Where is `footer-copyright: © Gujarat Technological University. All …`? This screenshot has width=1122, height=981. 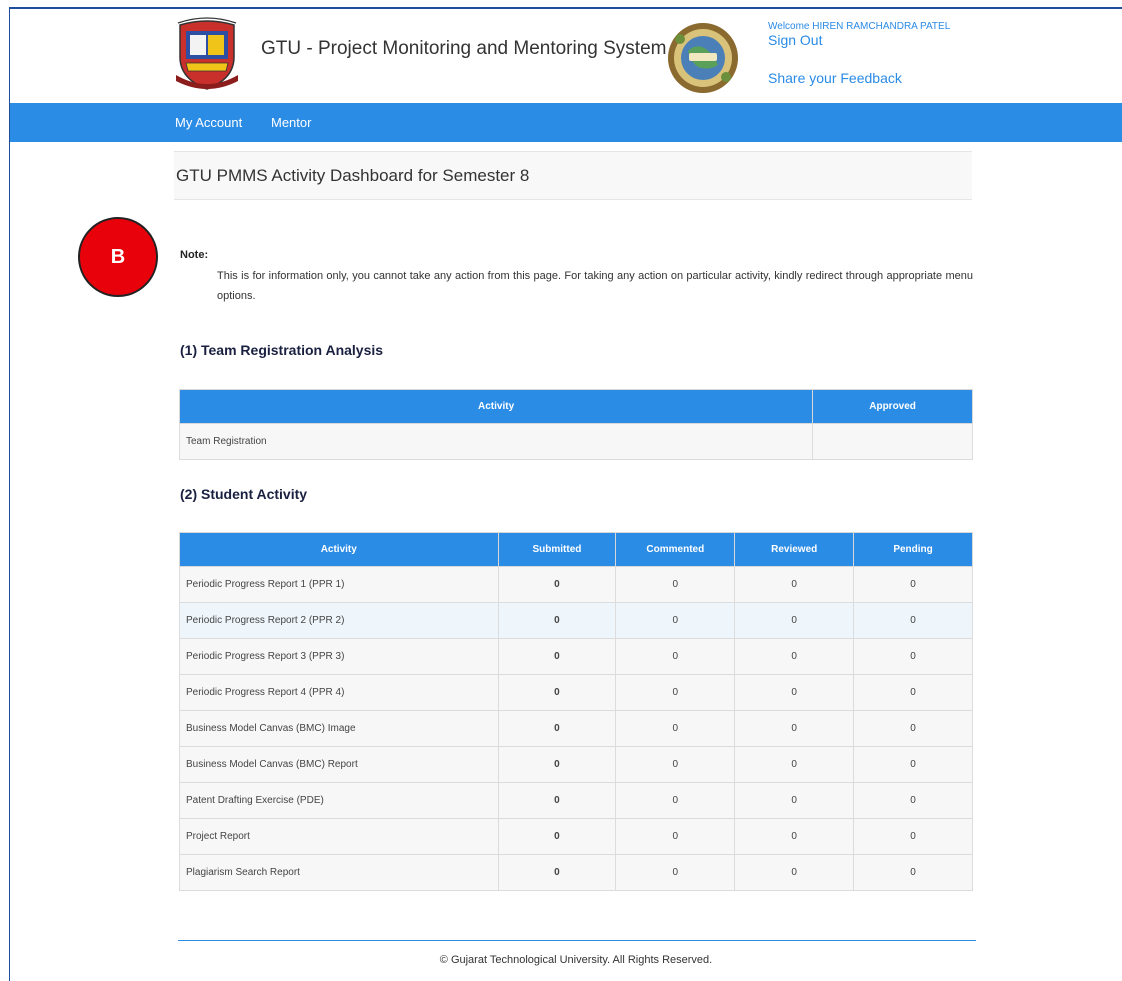
footer-copyright: © Gujarat Technological University. All … is located at coordinates (576, 960).